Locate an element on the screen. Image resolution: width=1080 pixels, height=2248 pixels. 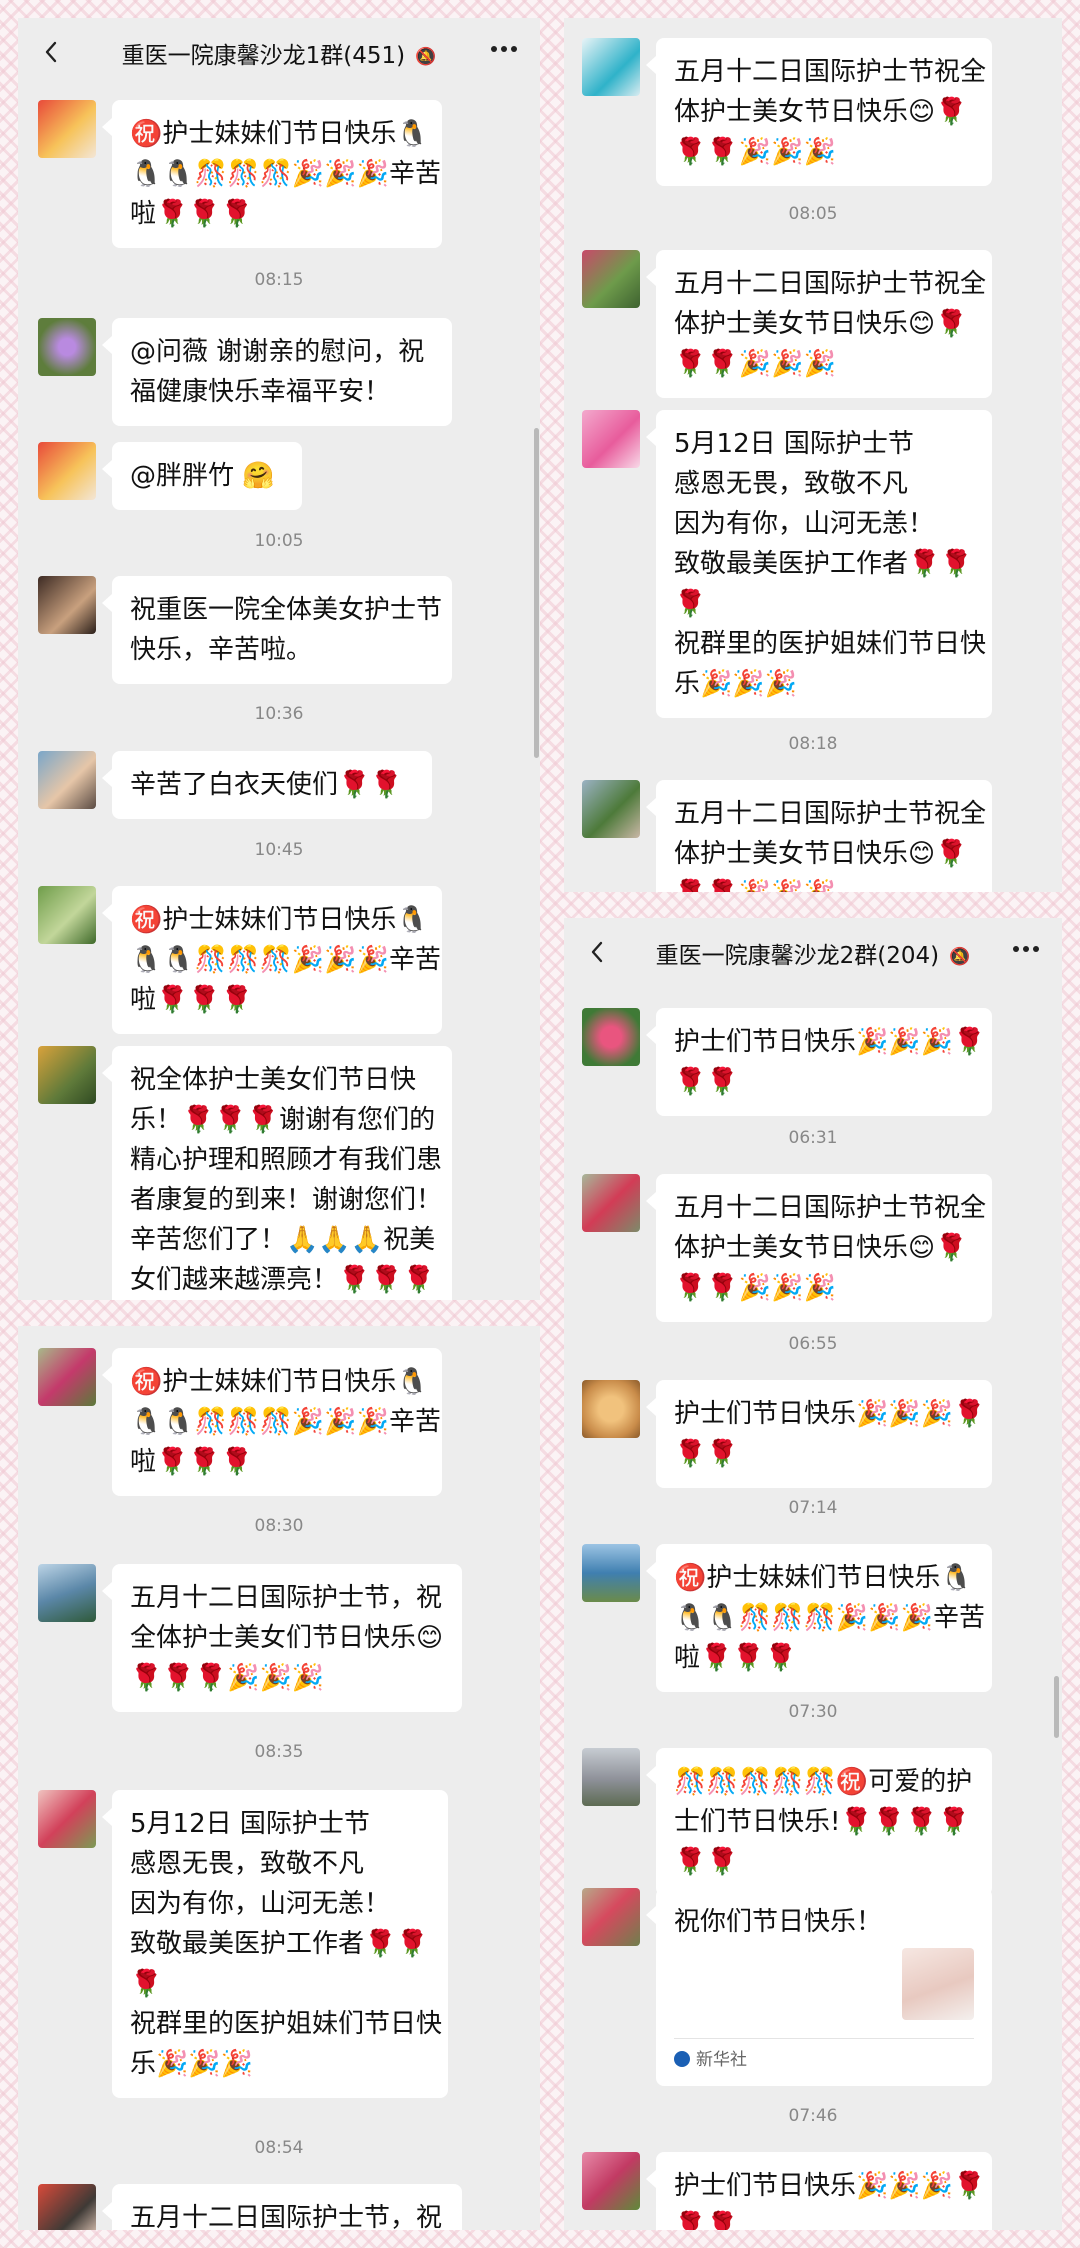
message-line: 🎊🎊🎊🎊🎊㊗️可爱的护 is located at coordinates (823, 1782).